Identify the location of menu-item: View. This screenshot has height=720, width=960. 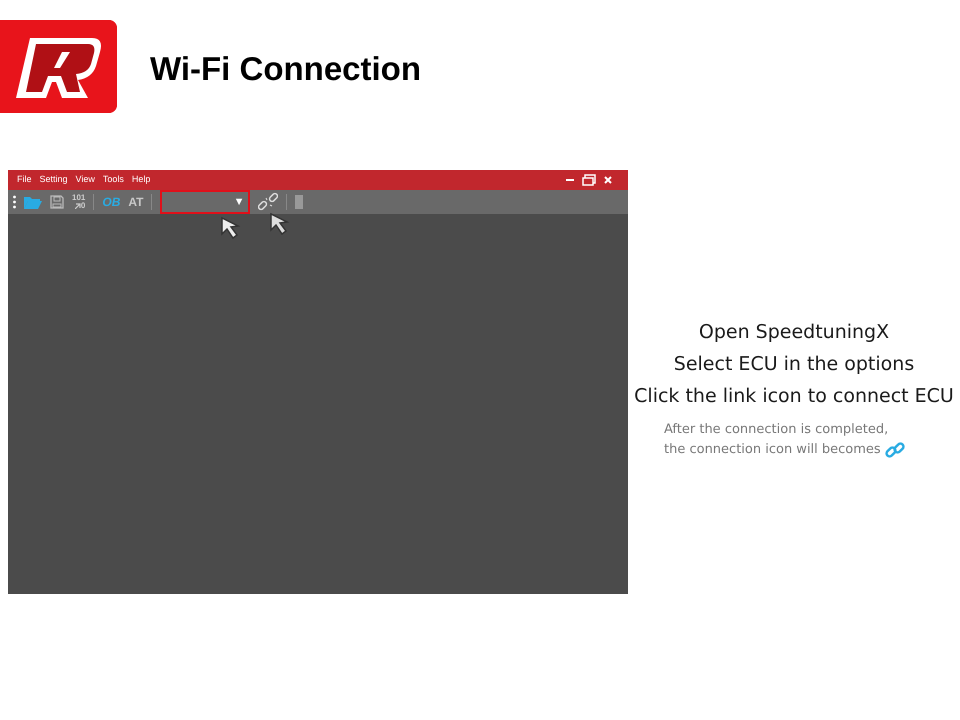
(89, 180).